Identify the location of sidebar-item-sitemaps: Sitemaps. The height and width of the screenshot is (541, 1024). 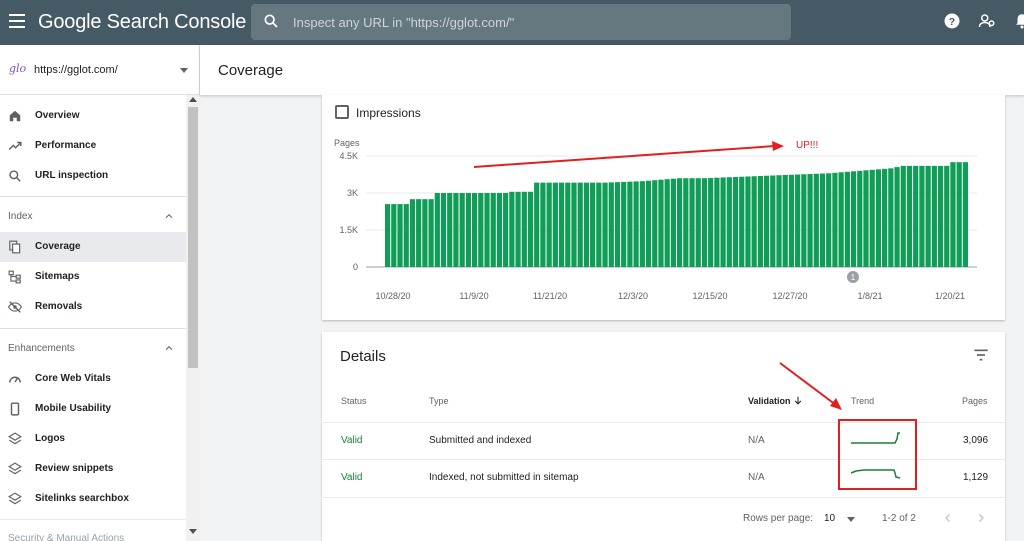
(93, 277).